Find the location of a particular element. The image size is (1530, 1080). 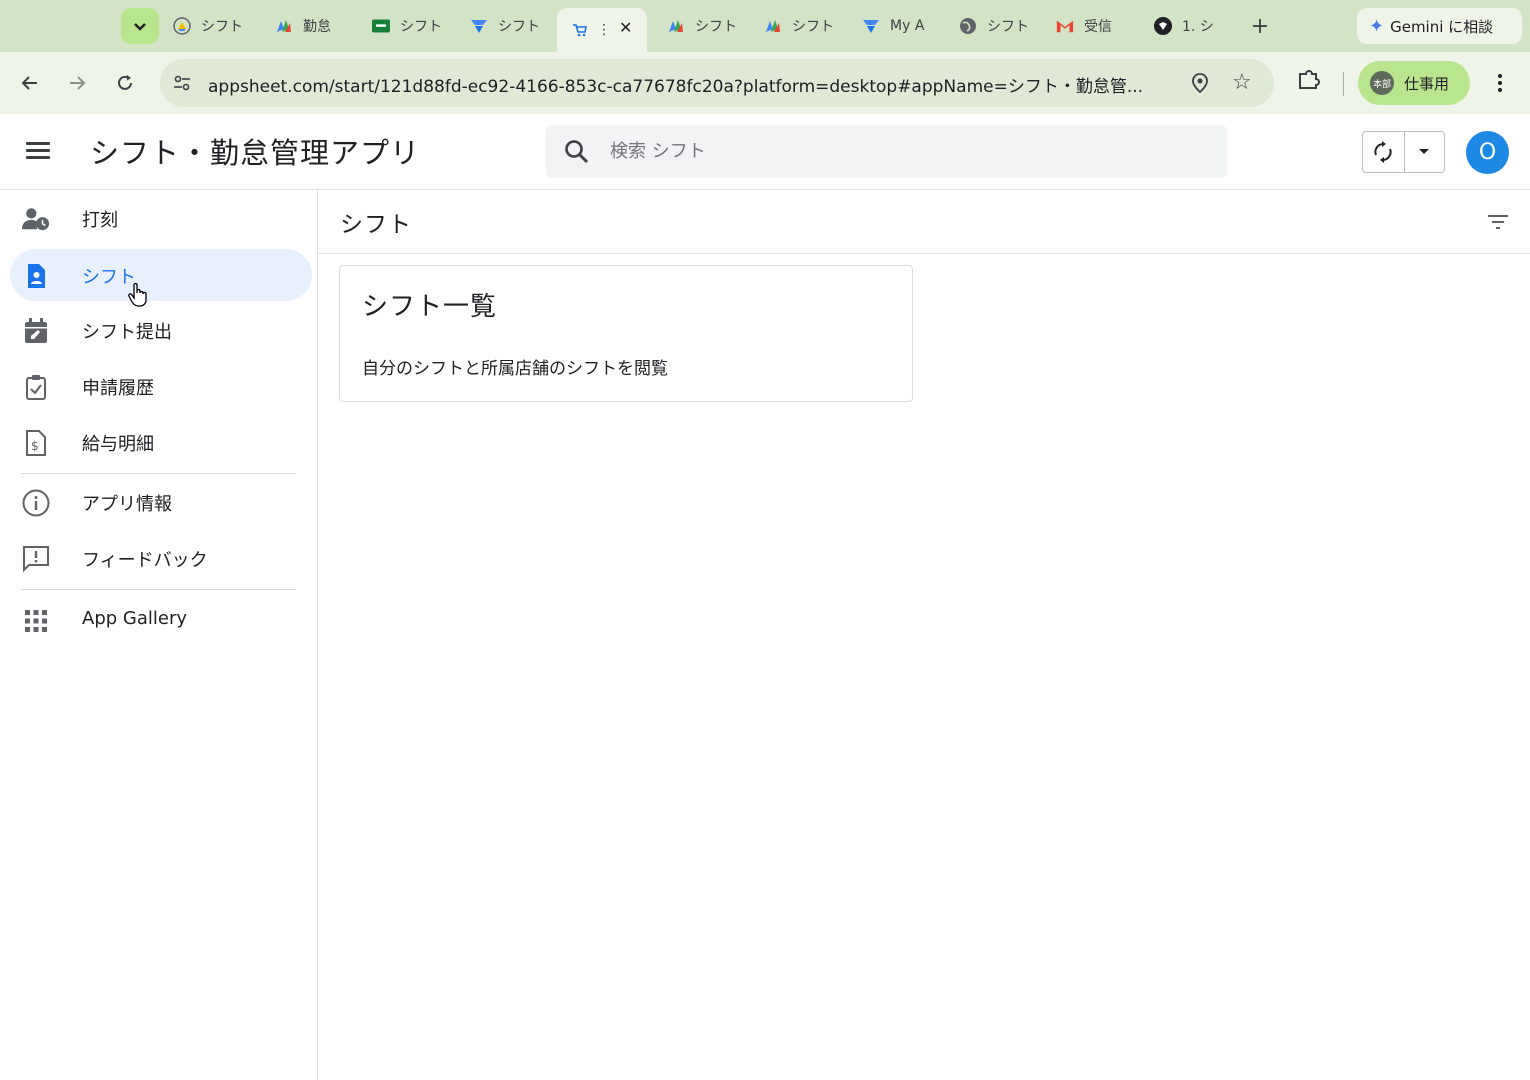

document-person-icon is located at coordinates (36, 276).